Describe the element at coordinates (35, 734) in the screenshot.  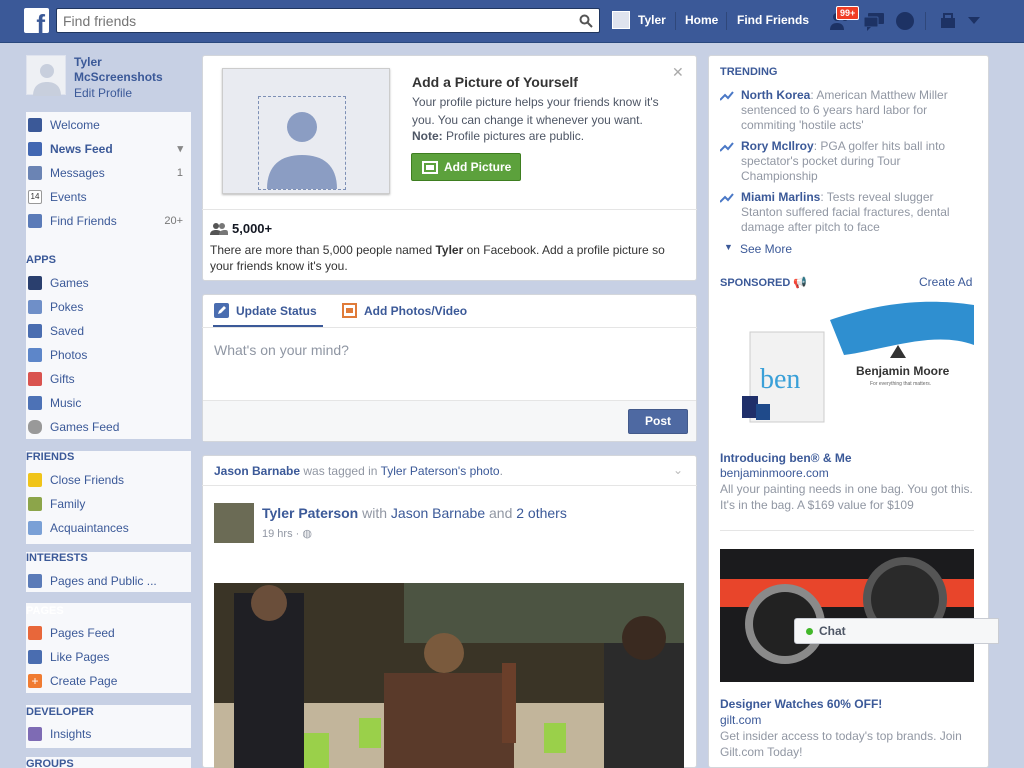
I see `insights-chart-icon` at that location.